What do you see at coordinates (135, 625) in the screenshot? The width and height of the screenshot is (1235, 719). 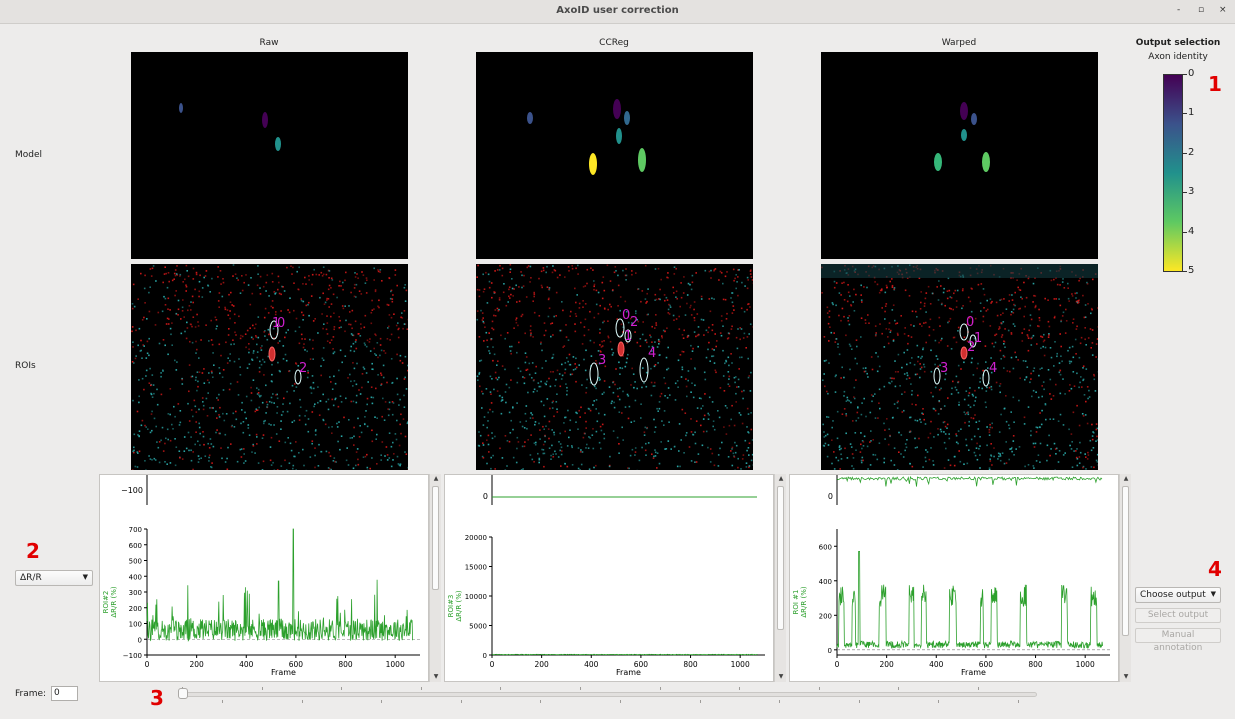 I see `y-tick-label: 100` at bounding box center [135, 625].